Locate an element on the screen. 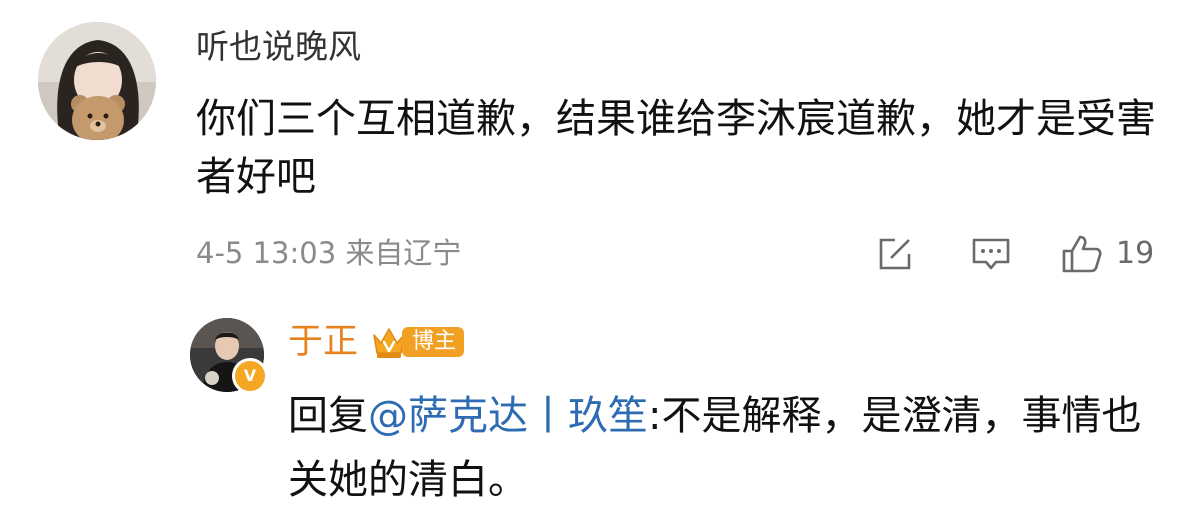 This screenshot has height=532, width=1200. blogger-badge-label: 博主 is located at coordinates (433, 342).